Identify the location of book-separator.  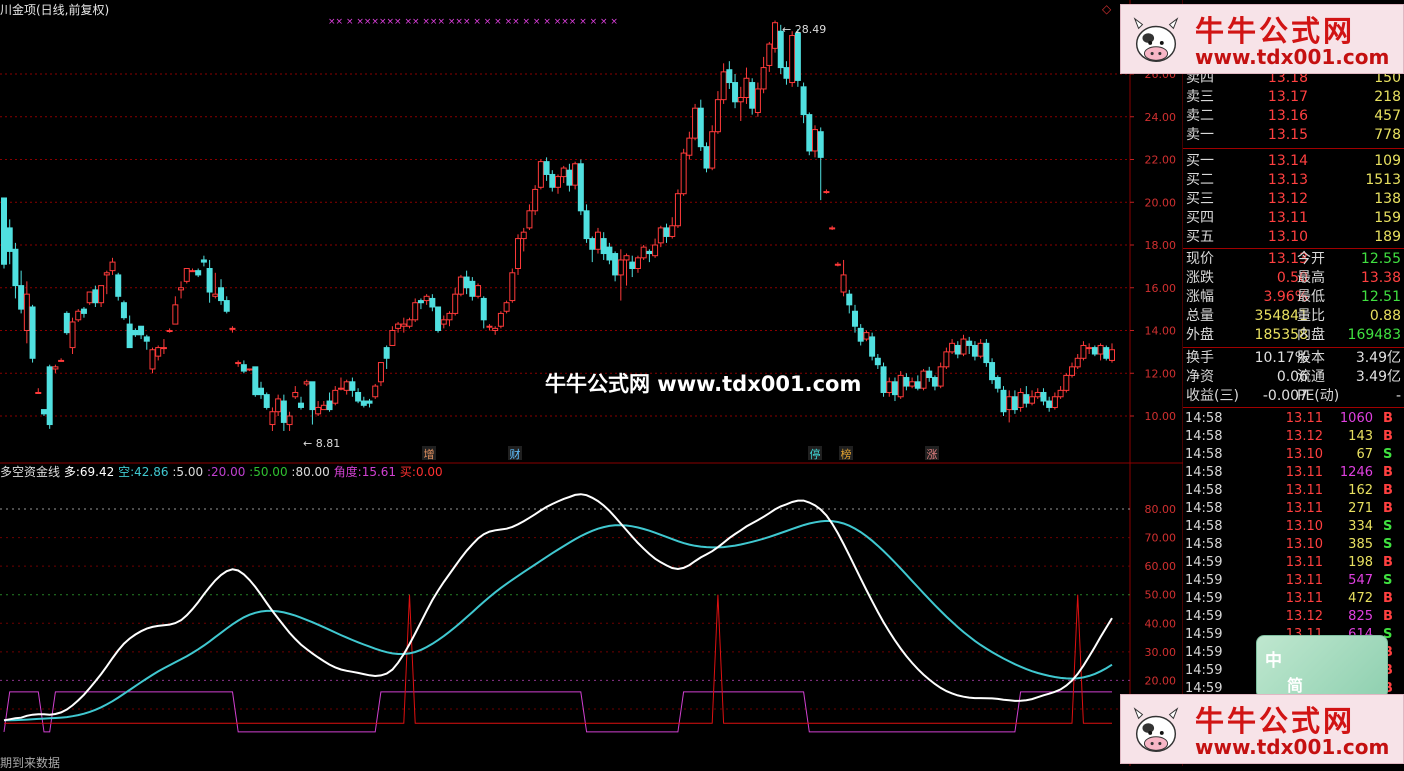
(1293, 148).